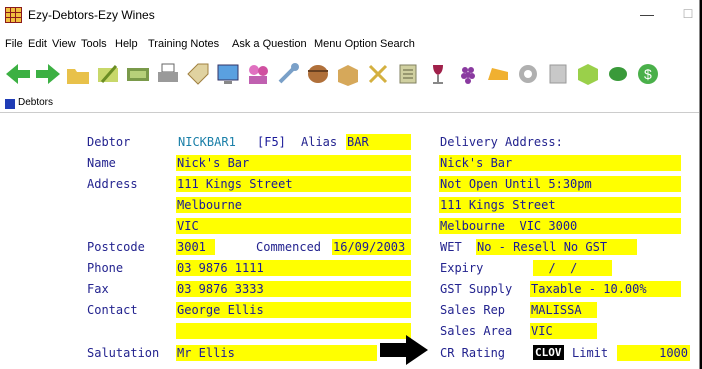 Image resolution: width=702 pixels, height=369 pixels. What do you see at coordinates (288, 74) in the screenshot?
I see `wrench-icon` at bounding box center [288, 74].